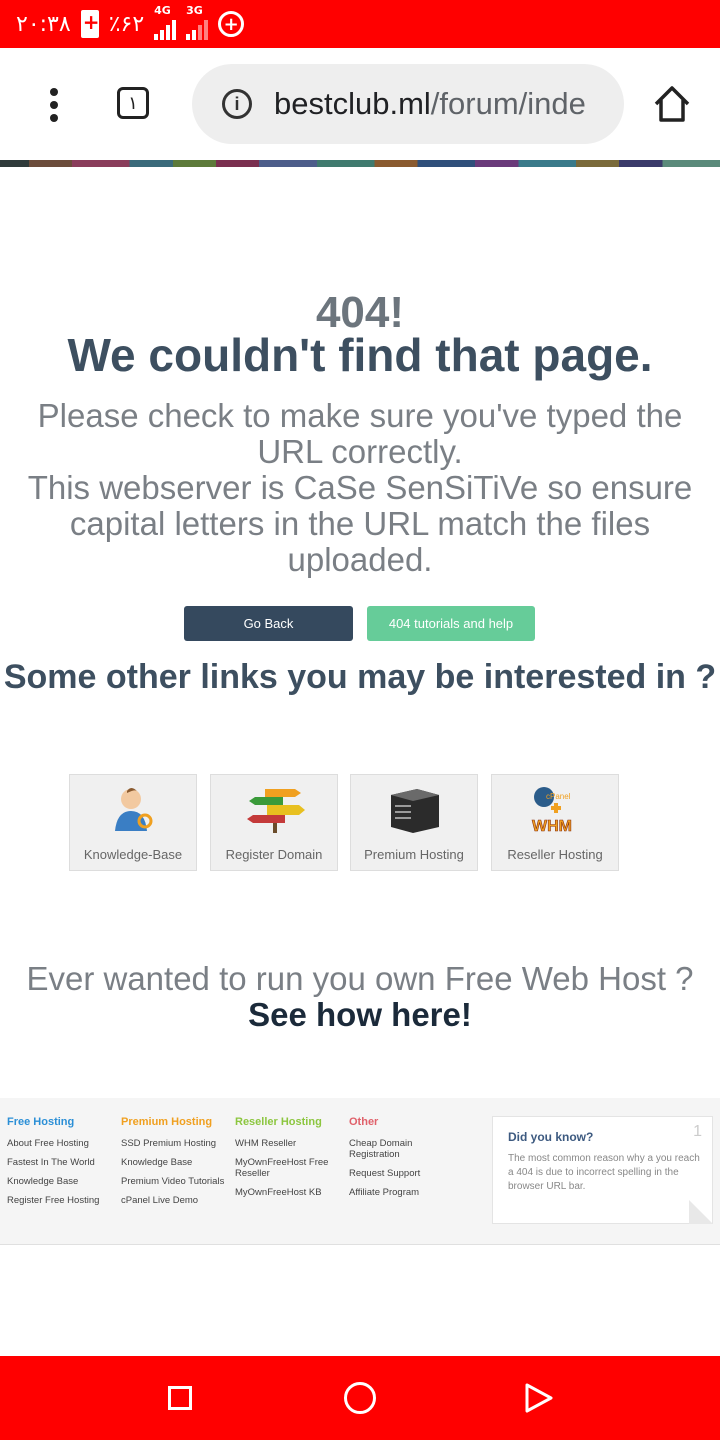  Describe the element at coordinates (176, 1181) in the screenshot. I see `footer-link: Premium Video Tutorials` at that location.